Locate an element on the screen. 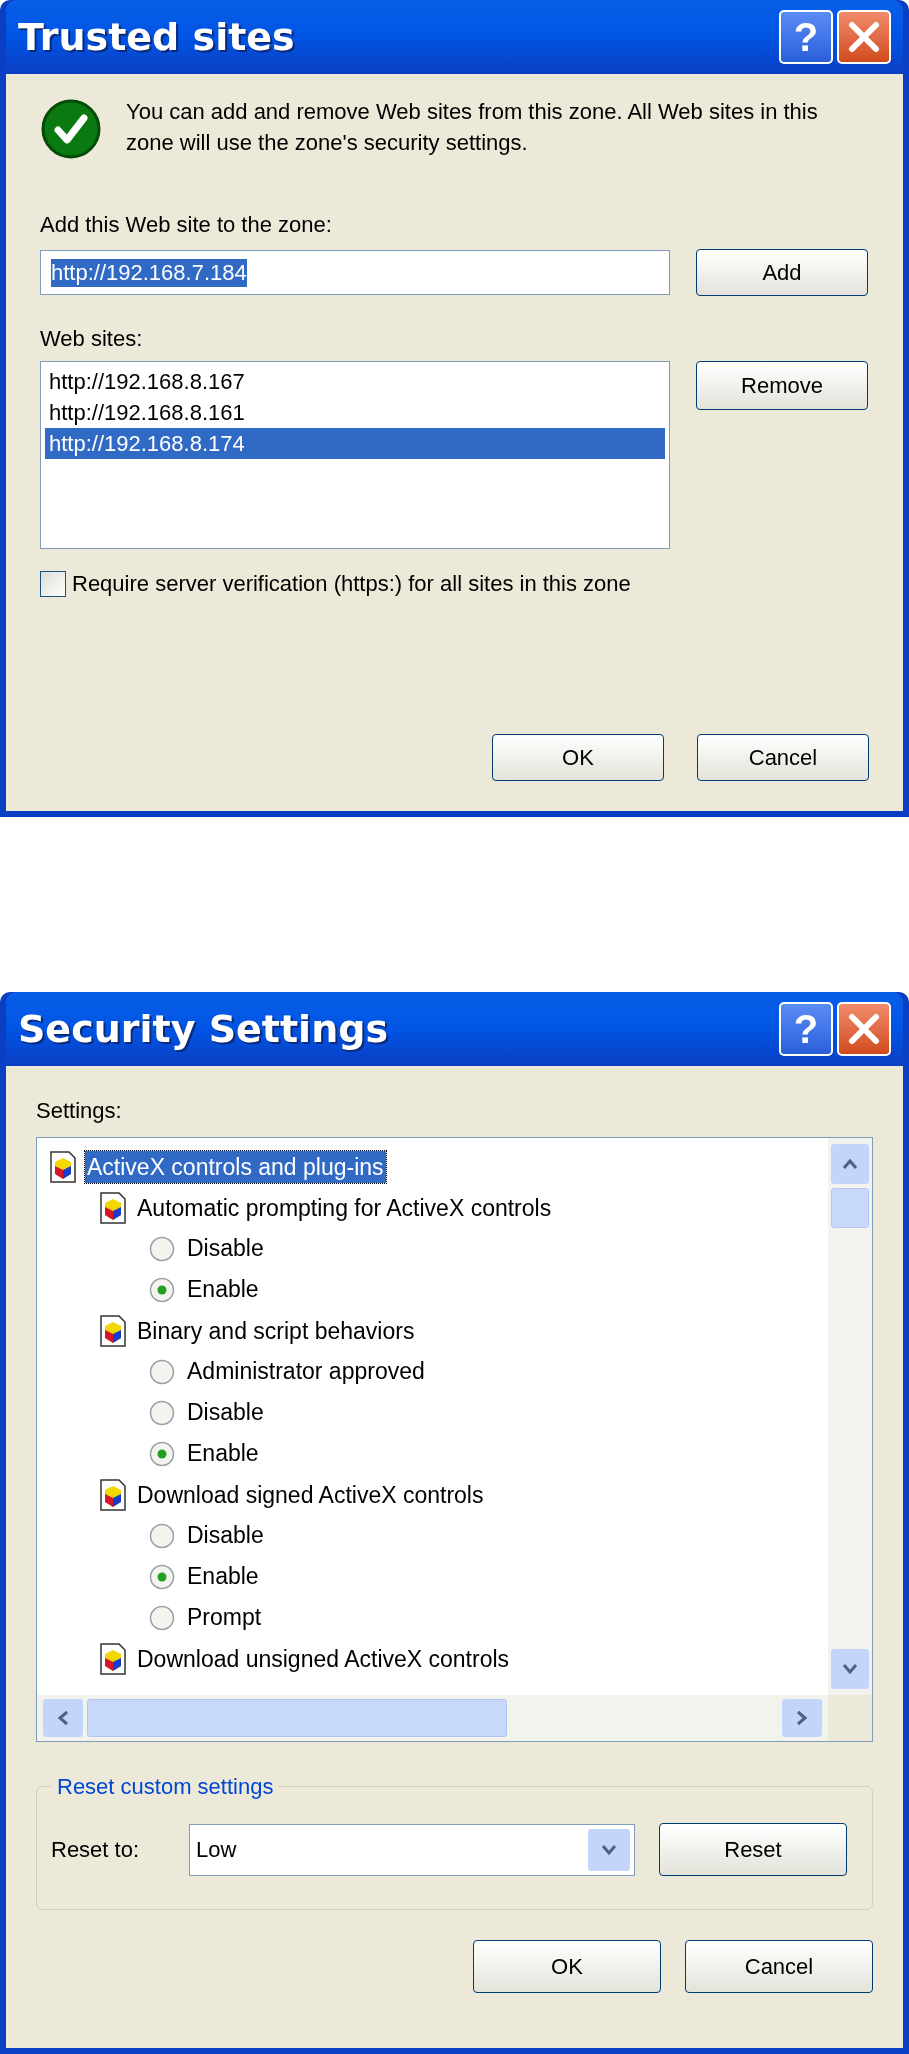 This screenshot has width=909, height=2054. tree-item: ActiveX controls and plug-ins is located at coordinates (235, 1166).